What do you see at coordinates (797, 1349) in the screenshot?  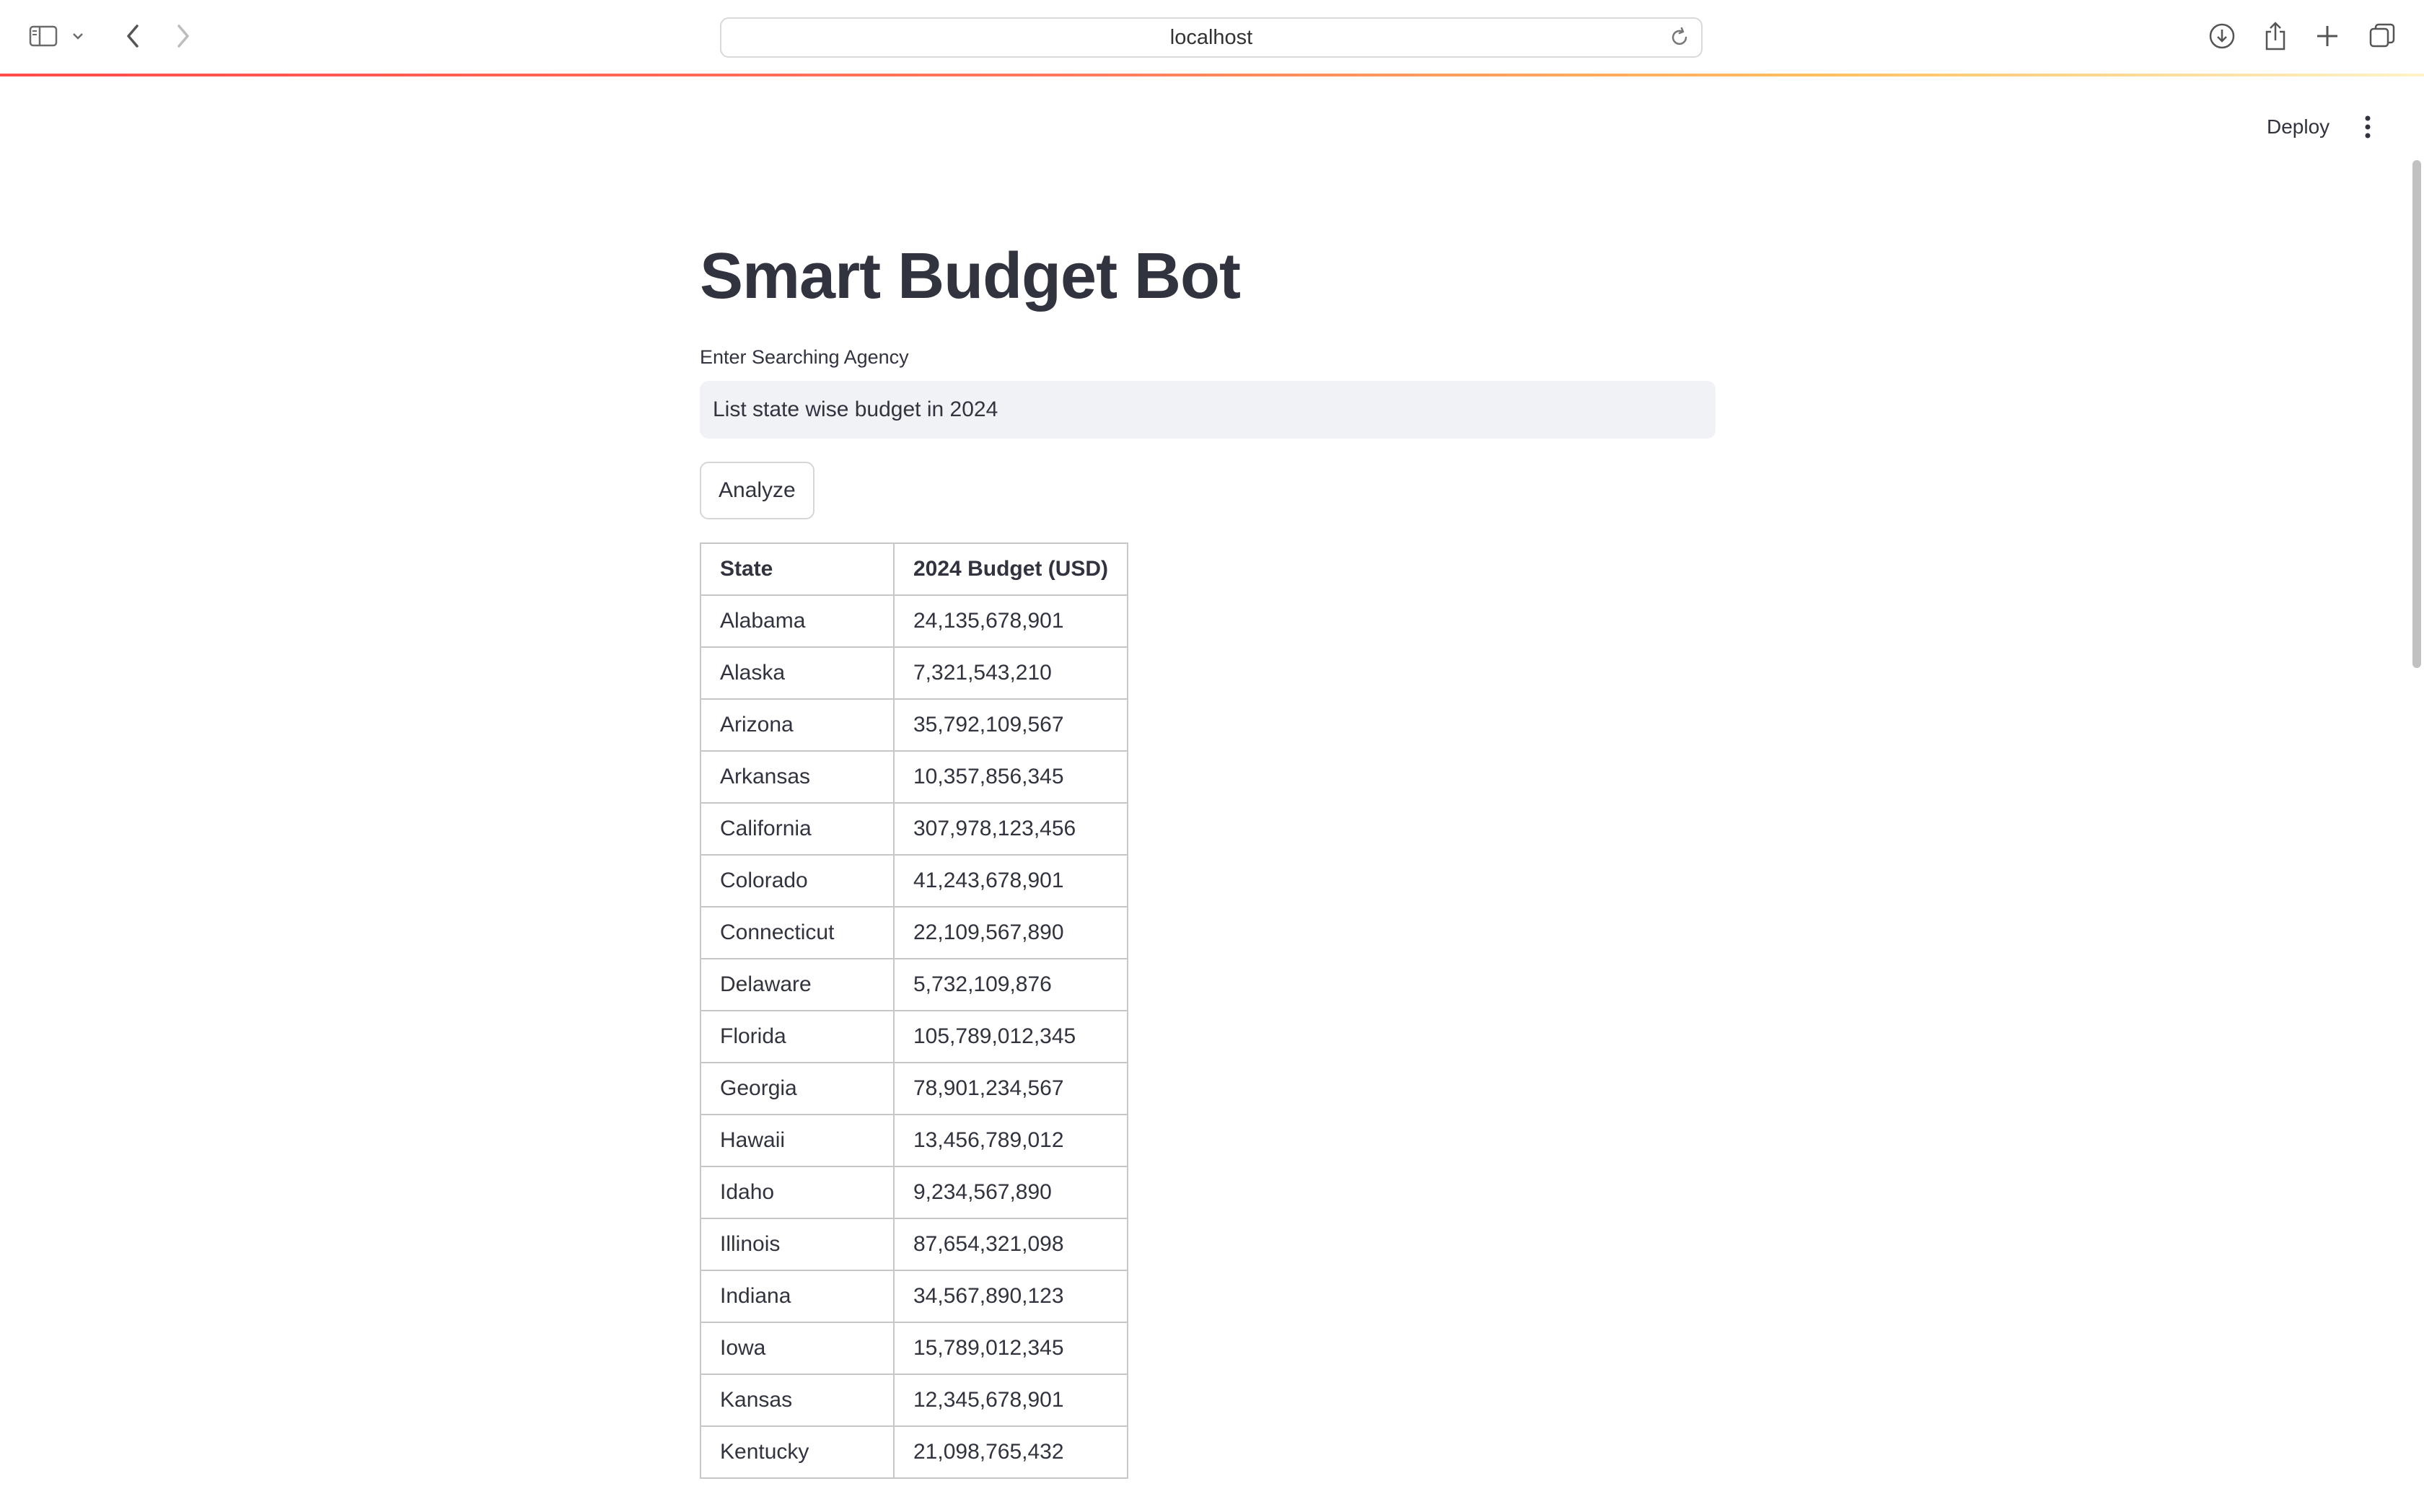 I see `state-cell: Iowa` at bounding box center [797, 1349].